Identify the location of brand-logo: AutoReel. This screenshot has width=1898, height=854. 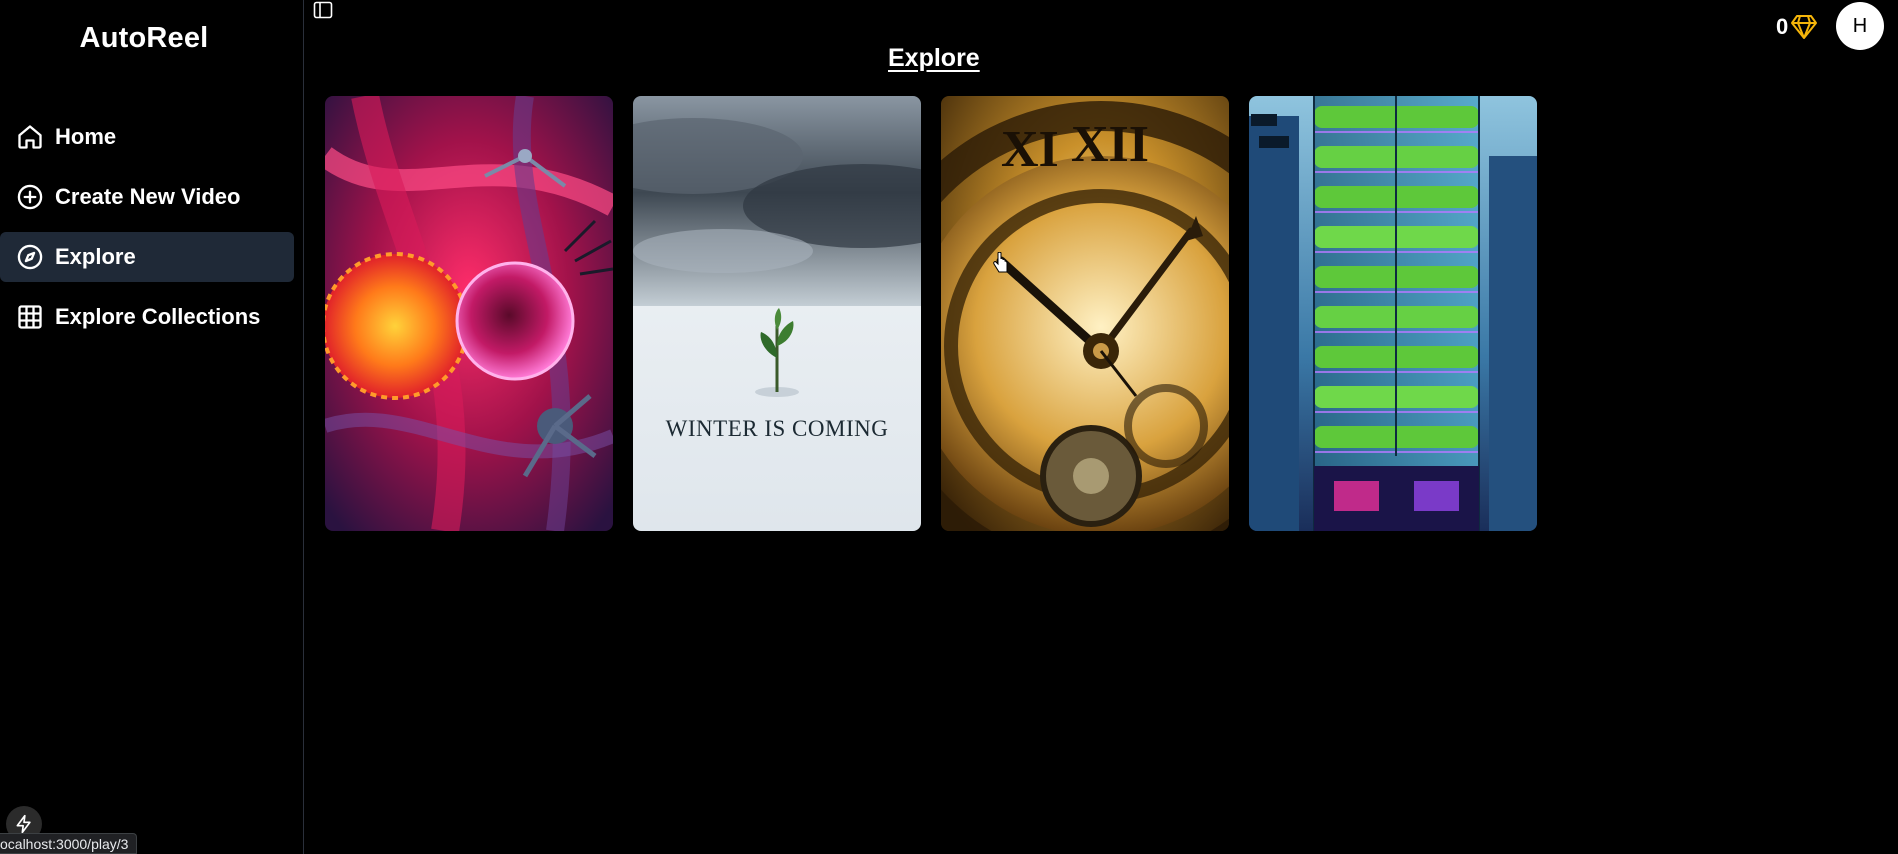
(144, 38).